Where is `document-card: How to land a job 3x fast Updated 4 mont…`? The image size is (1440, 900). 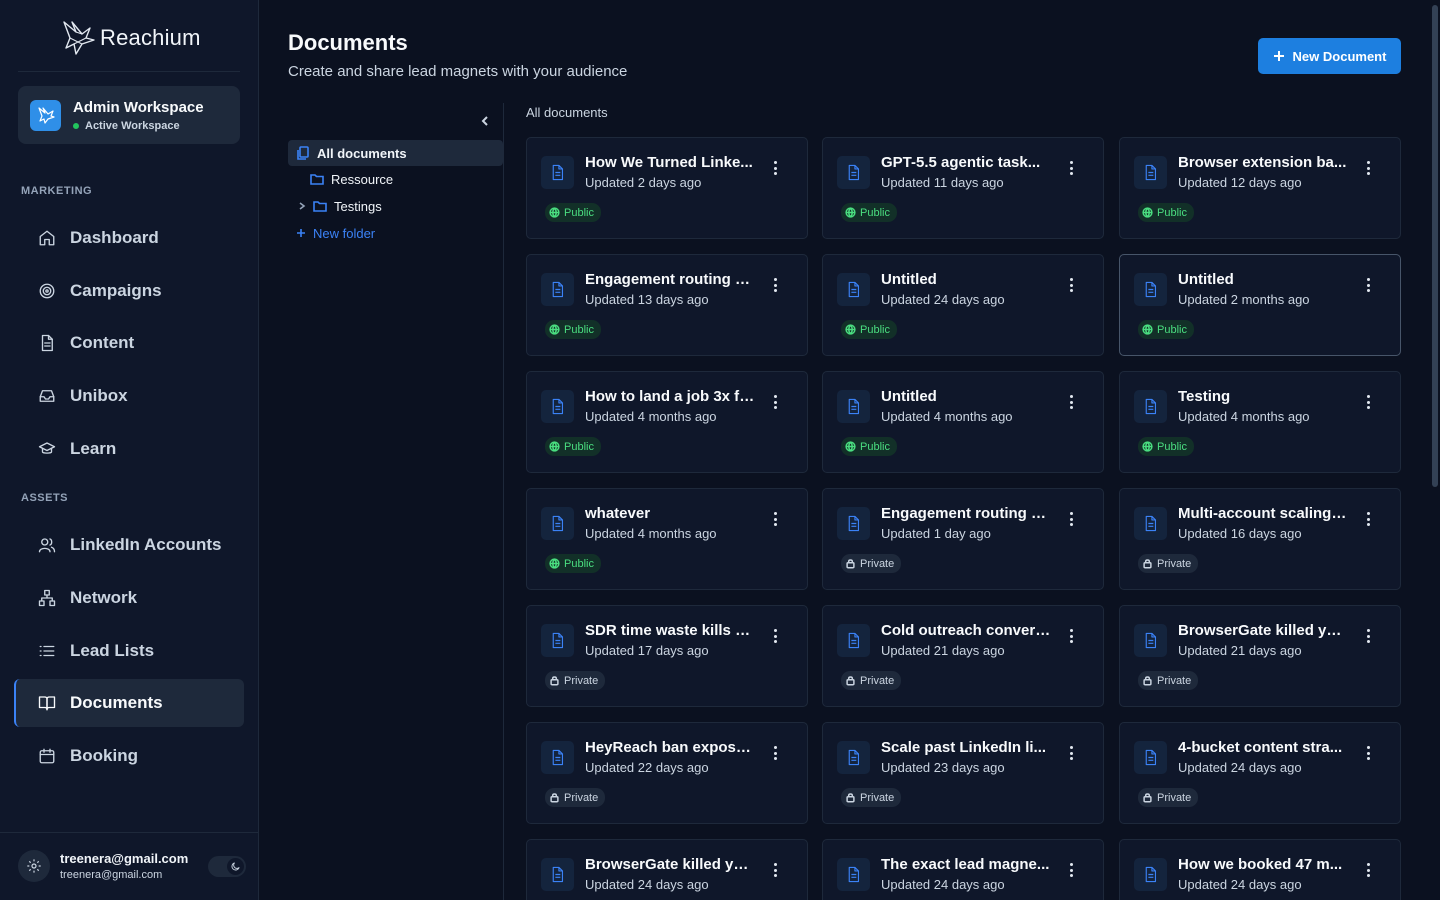 document-card: How to land a job 3x fast Updated 4 mont… is located at coordinates (667, 422).